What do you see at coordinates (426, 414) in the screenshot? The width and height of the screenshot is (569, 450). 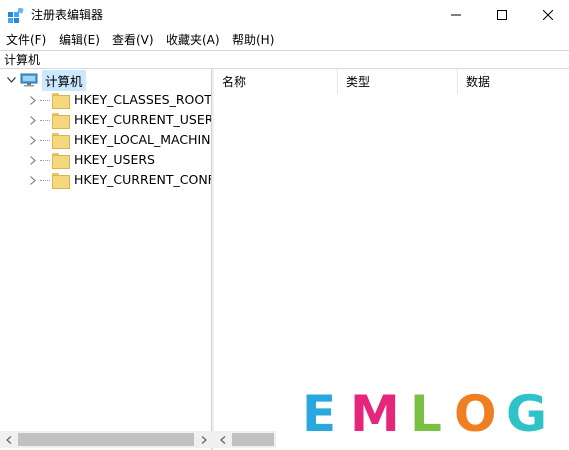 I see `watermark-letter: L` at bounding box center [426, 414].